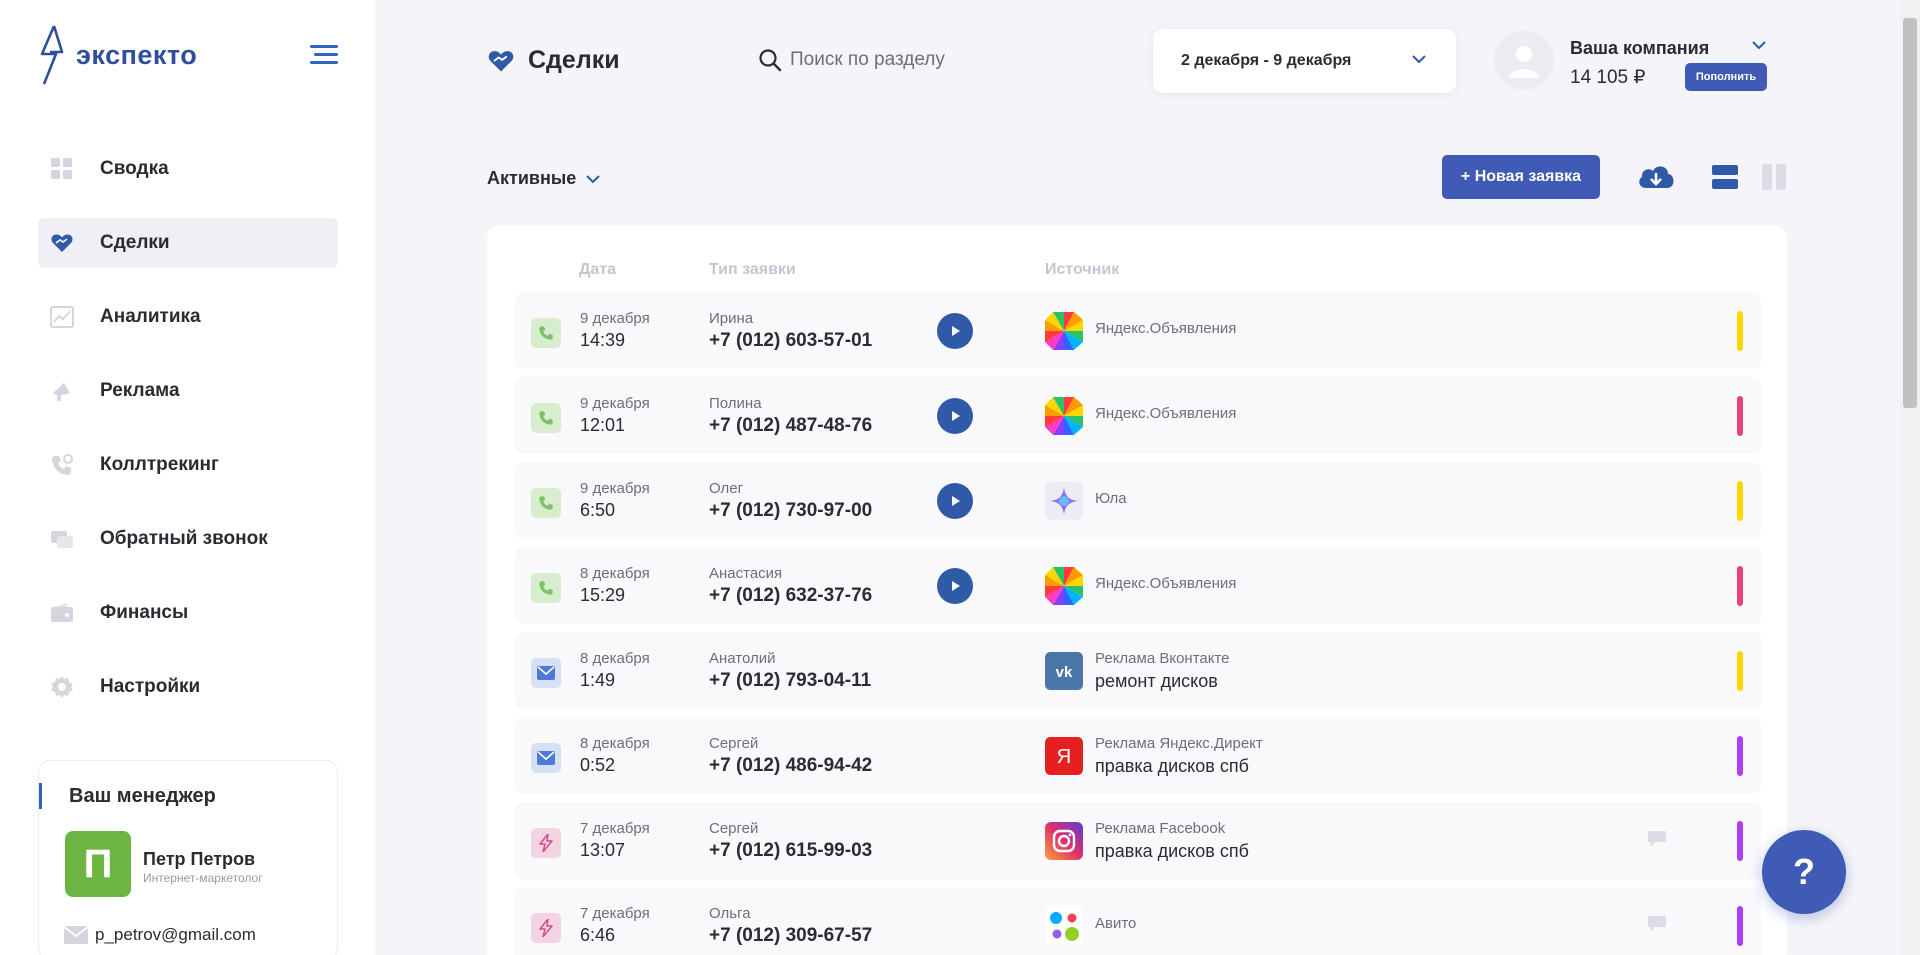 Image resolution: width=1920 pixels, height=955 pixels. Describe the element at coordinates (603, 340) in the screenshot. I see `row-time: 14:39` at that location.